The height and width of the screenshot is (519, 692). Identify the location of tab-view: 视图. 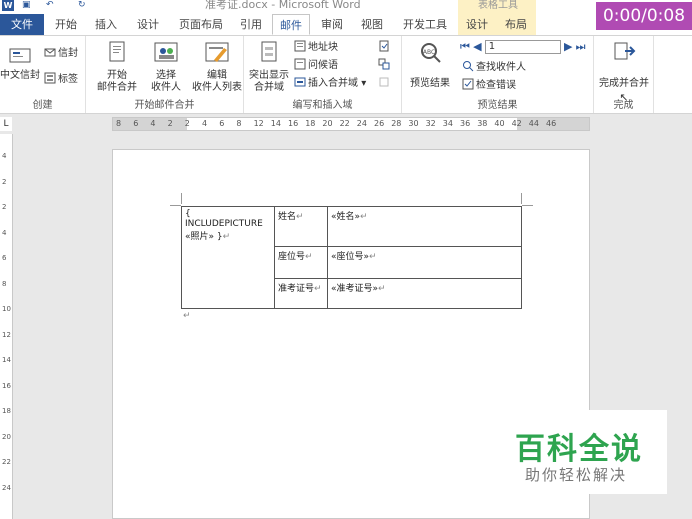
(372, 24).